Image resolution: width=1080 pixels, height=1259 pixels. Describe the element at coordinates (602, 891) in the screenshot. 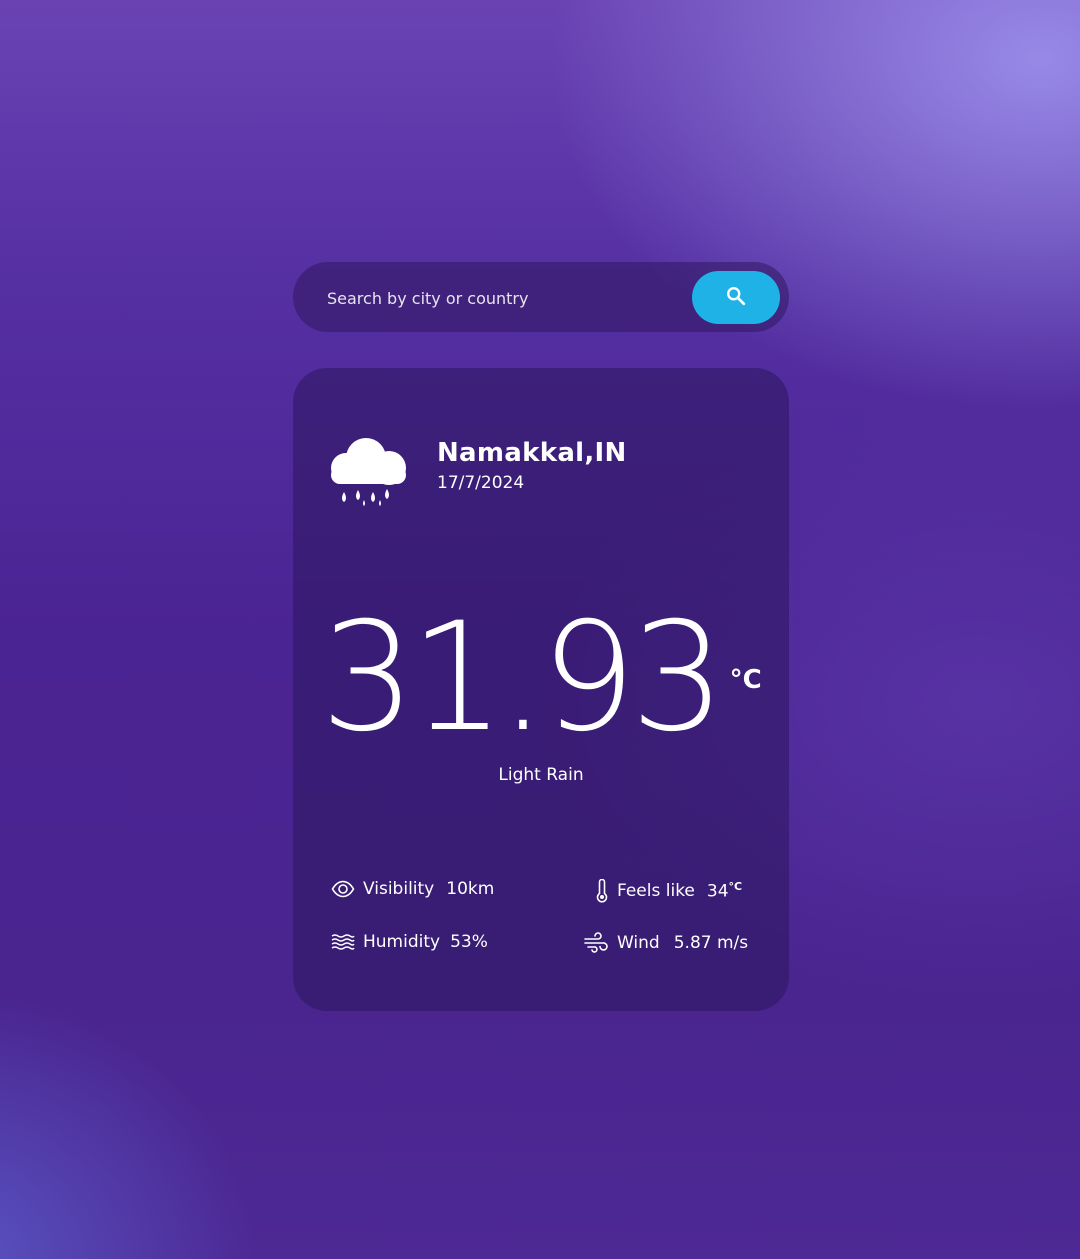

I see `thermometer-icon` at that location.